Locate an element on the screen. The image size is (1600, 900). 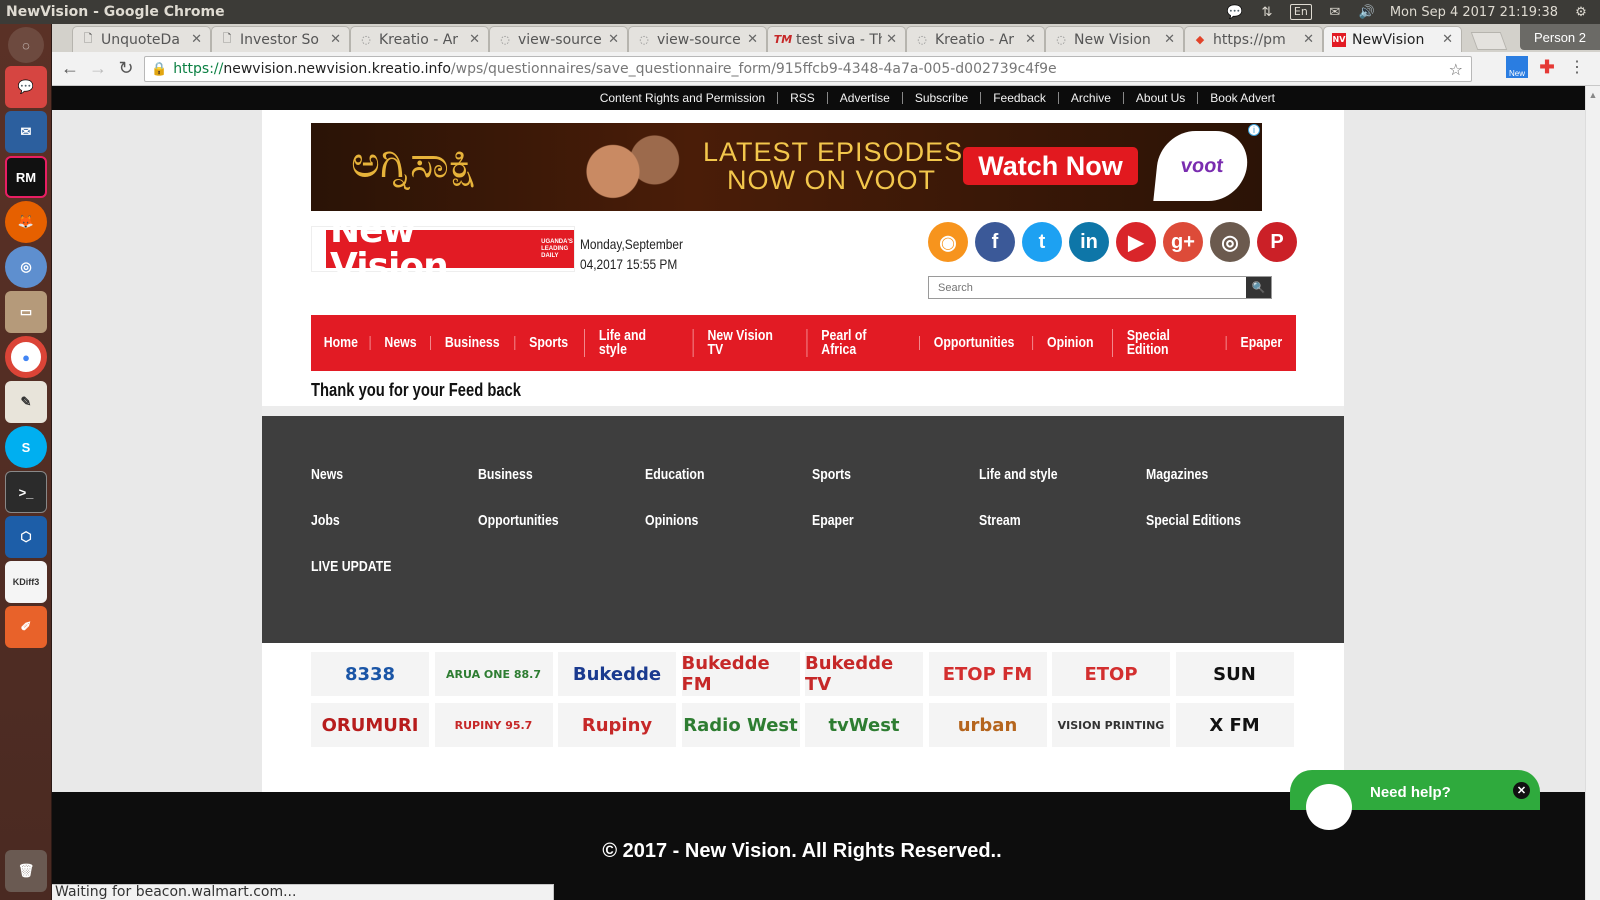
brand-logo: Bukedde TV is located at coordinates (864, 674).